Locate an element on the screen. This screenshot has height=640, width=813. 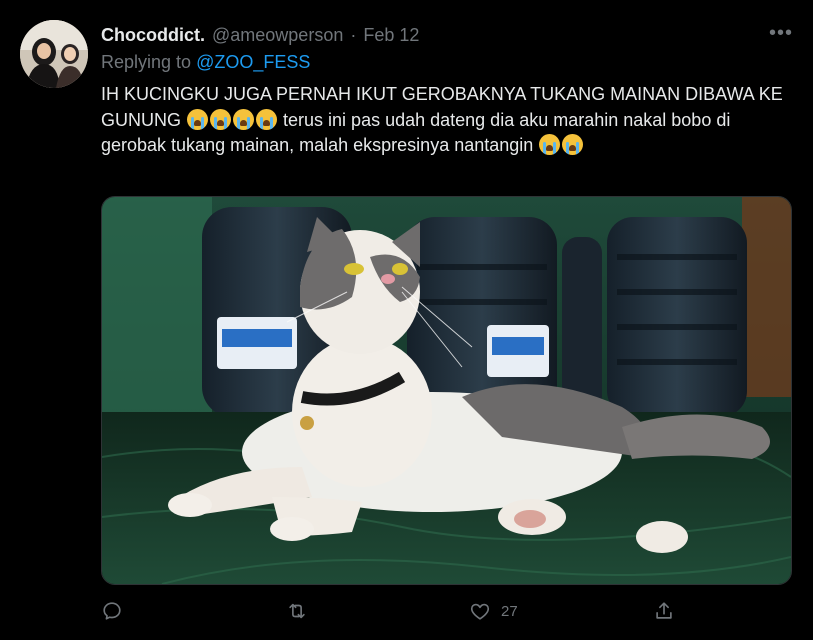
user-handle: @ameowperson is located at coordinates (277, 35).